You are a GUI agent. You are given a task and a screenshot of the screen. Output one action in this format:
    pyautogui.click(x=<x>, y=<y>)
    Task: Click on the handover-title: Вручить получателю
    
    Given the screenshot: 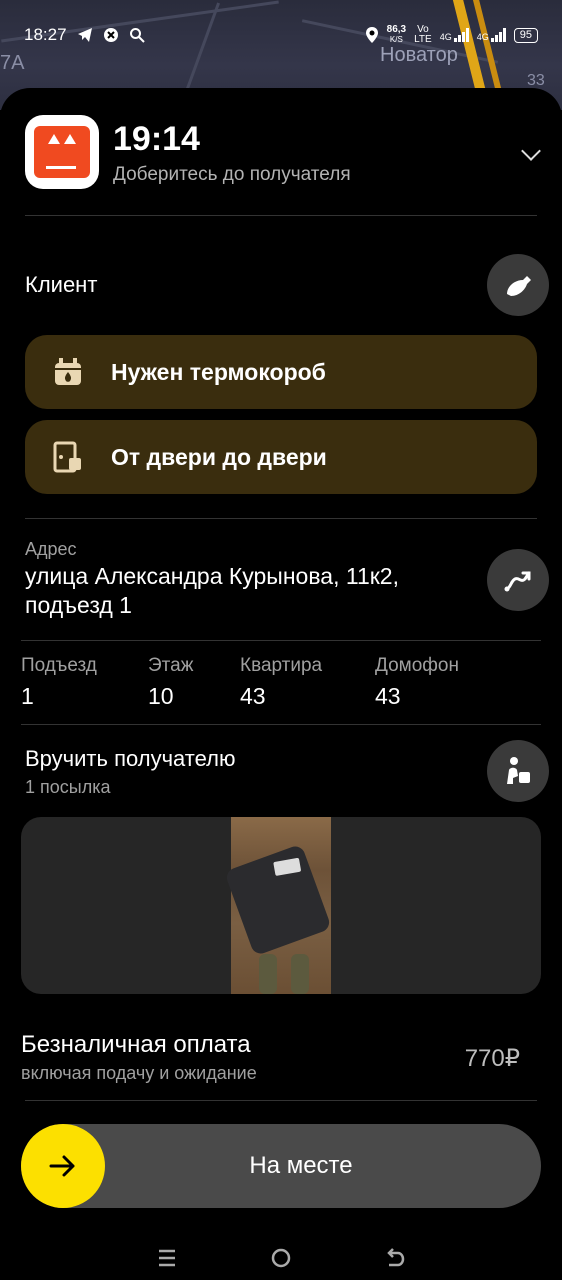 What is the action you would take?
    pyautogui.click(x=130, y=758)
    